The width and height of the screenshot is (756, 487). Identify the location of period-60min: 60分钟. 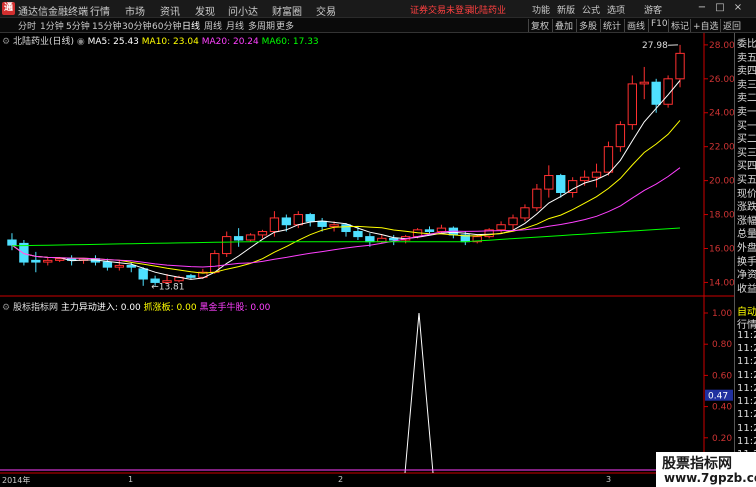
(166, 25).